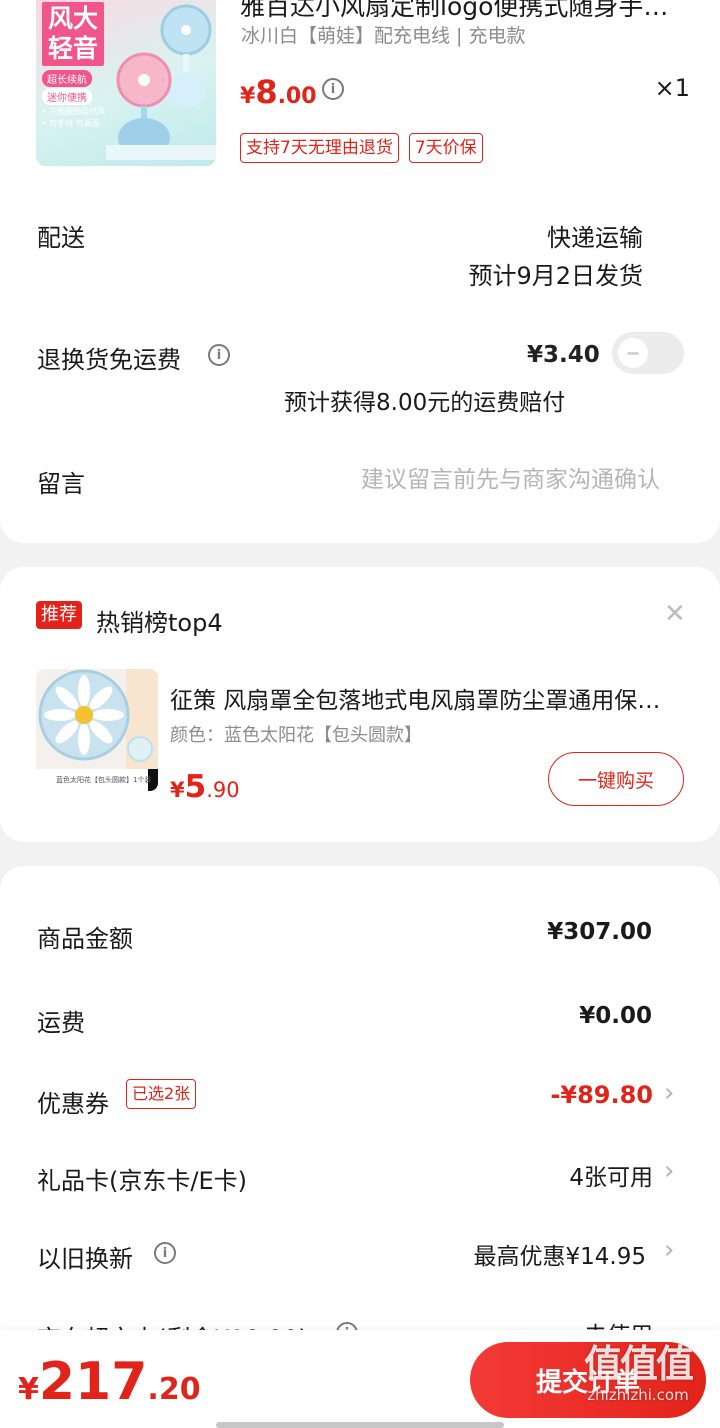 The height and width of the screenshot is (1428, 720). I want to click on freight-value: ¥0.00, so click(615, 1016).